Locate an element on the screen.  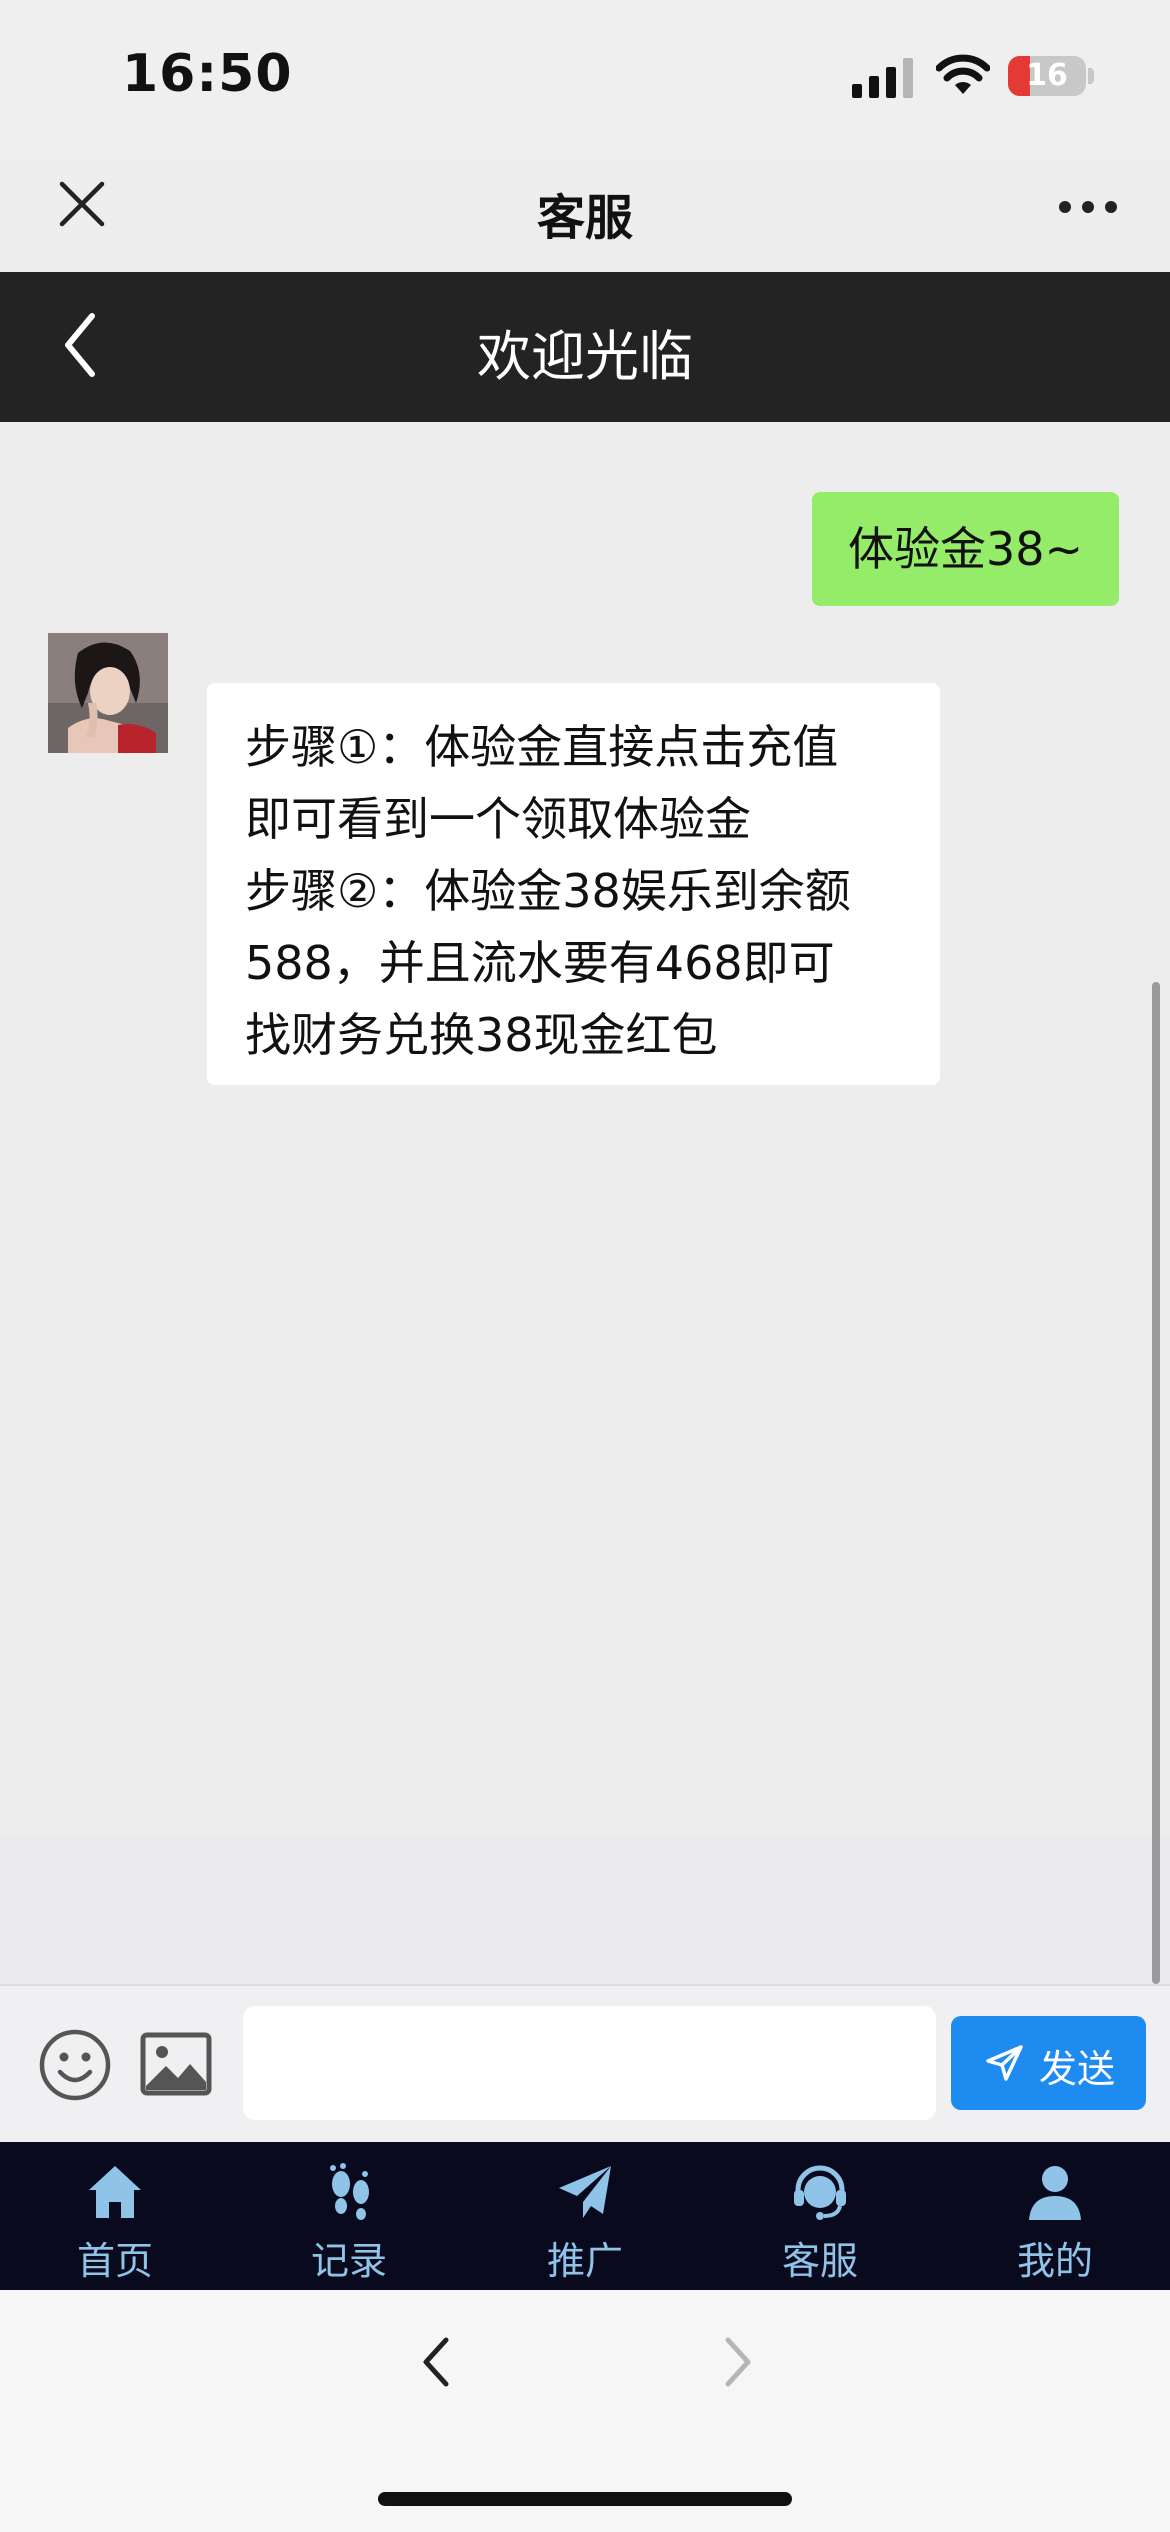
send-button: 发送 is located at coordinates (1048, 2063).